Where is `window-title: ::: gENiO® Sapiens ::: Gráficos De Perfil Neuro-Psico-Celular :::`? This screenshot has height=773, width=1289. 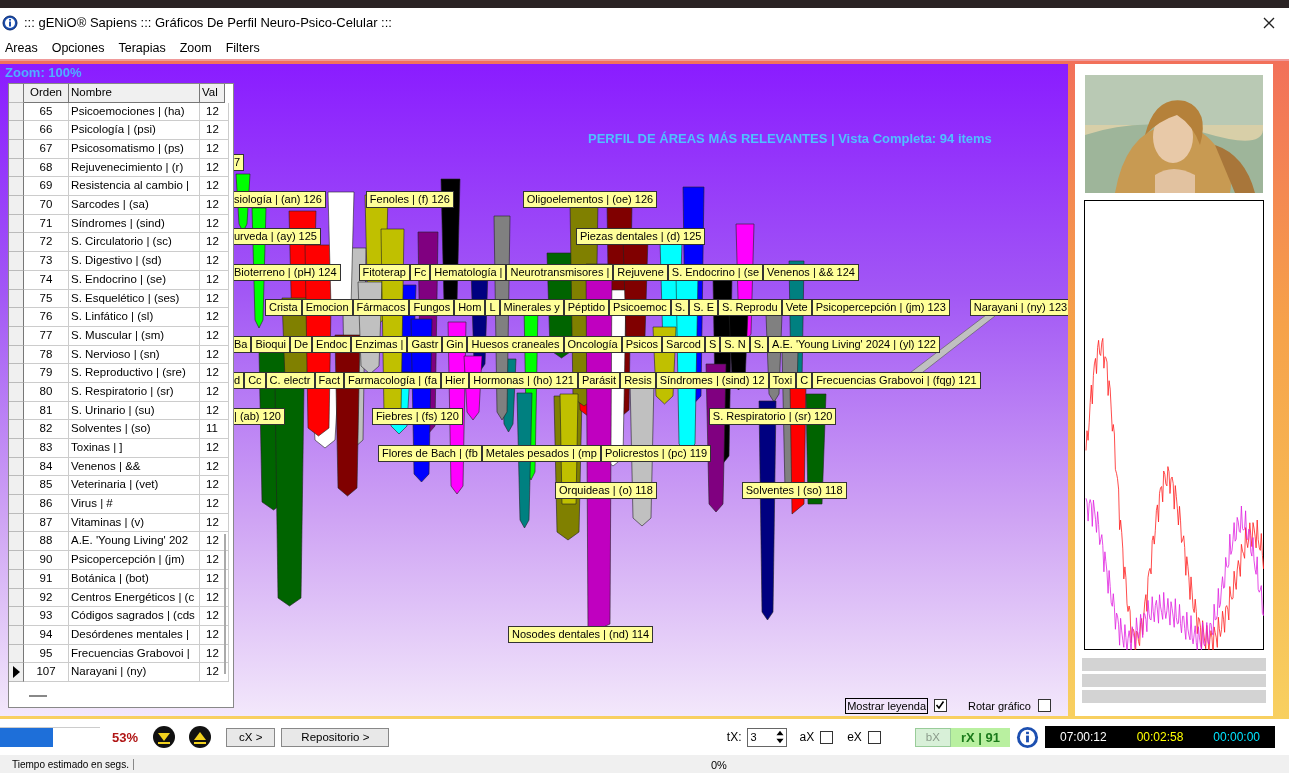 window-title: ::: gENiO® Sapiens ::: Gráficos De Perfil Neuro-Psico-Celular ::: is located at coordinates (208, 23).